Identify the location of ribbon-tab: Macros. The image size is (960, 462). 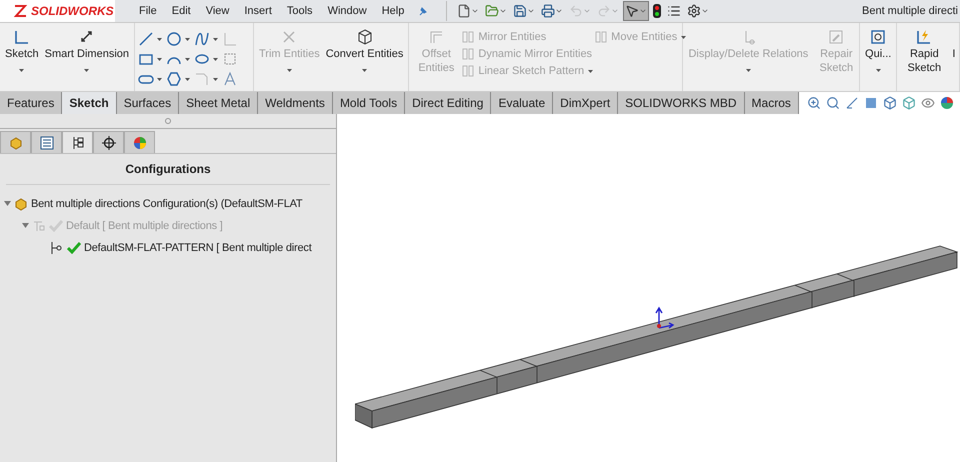
(771, 103).